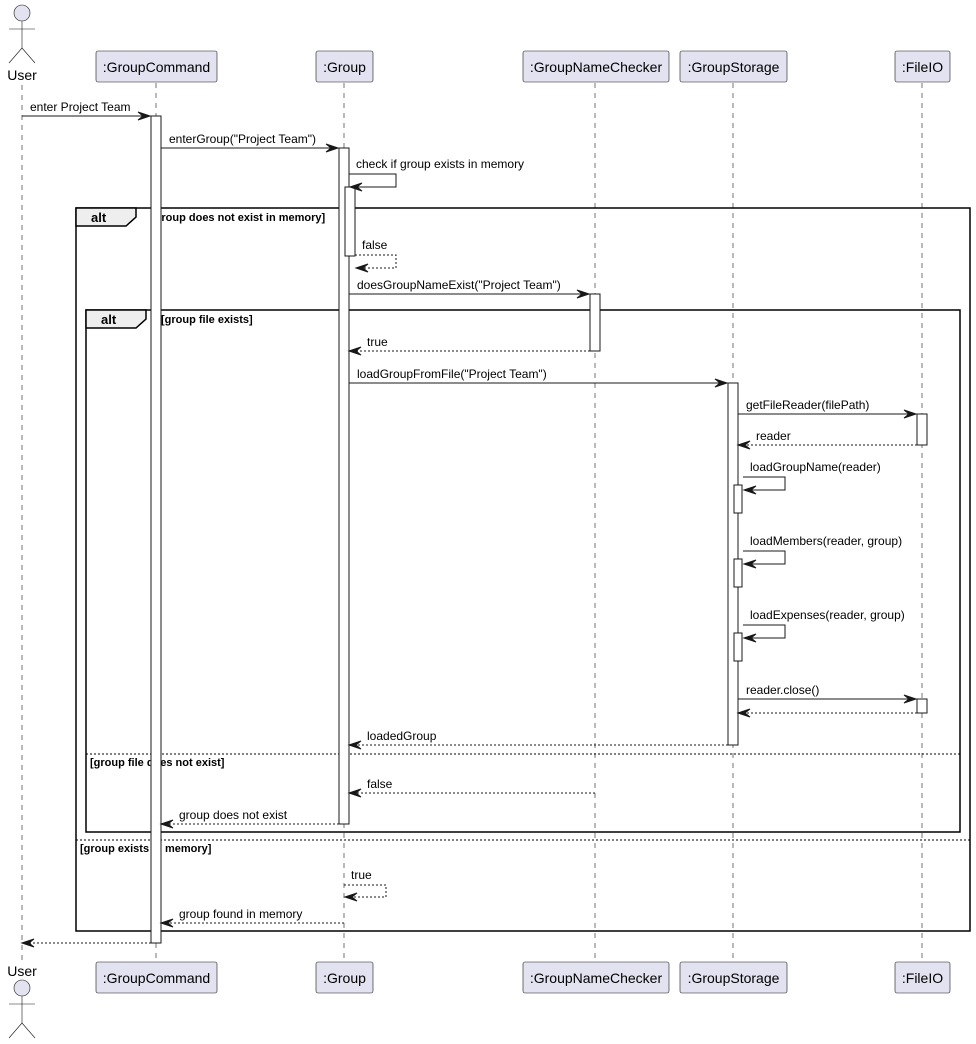 Image resolution: width=976 pixels, height=1044 pixels. I want to click on activation-group-self-check, so click(350, 221).